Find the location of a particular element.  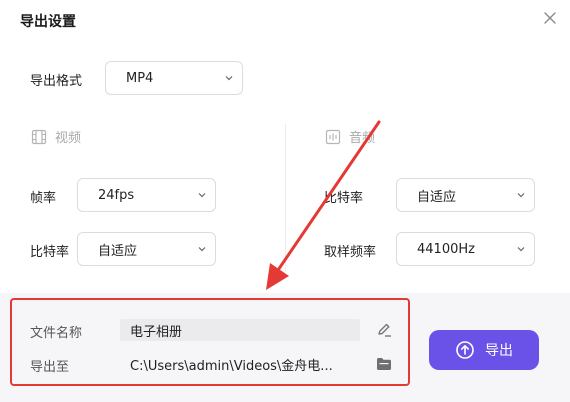

sample-rate-value: 44100Hz is located at coordinates (446, 249).